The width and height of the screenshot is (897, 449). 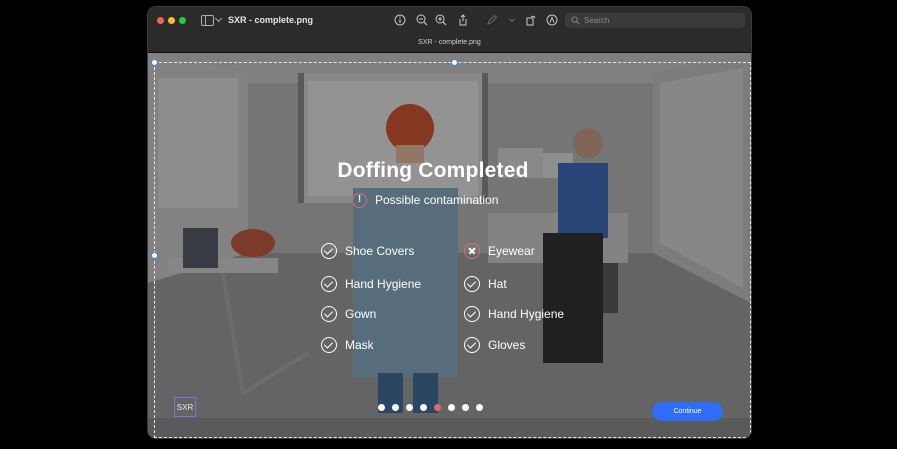 I want to click on item-label: Gown, so click(x=361, y=314).